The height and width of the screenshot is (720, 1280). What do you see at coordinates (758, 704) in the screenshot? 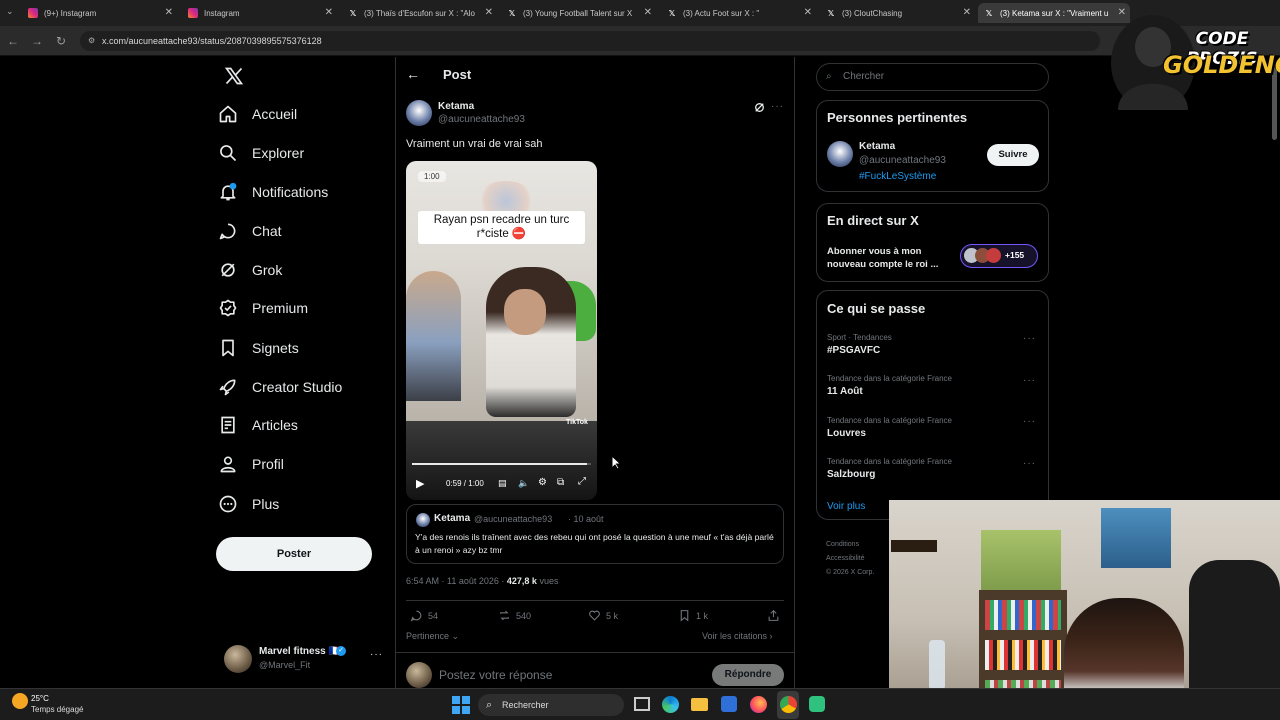
I see `firefox-icon` at bounding box center [758, 704].